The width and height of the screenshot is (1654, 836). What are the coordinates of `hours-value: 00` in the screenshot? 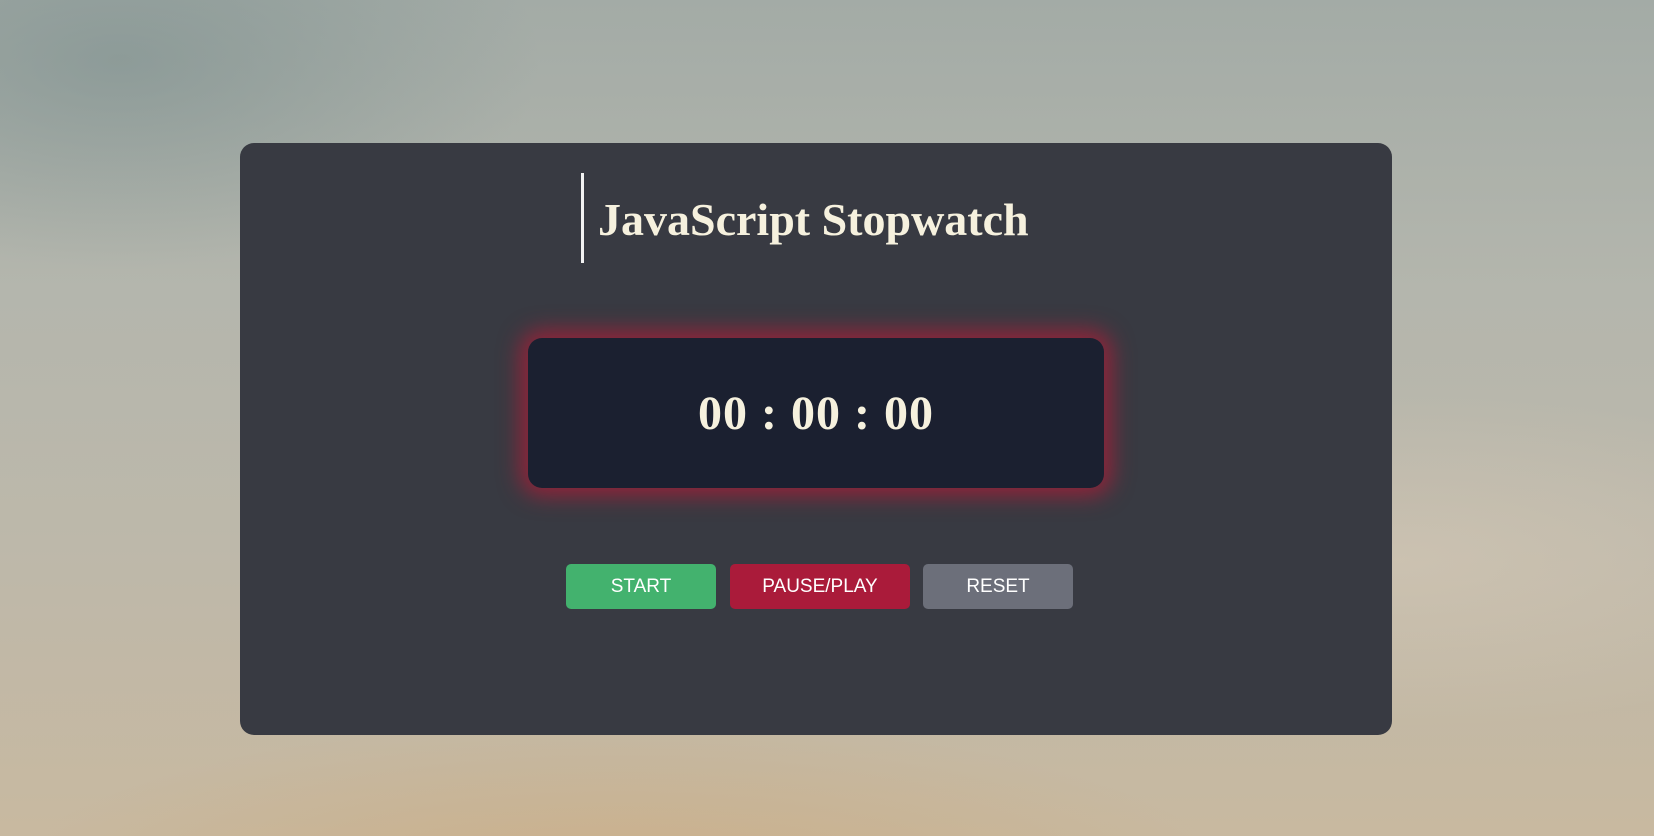 It's located at (723, 413).